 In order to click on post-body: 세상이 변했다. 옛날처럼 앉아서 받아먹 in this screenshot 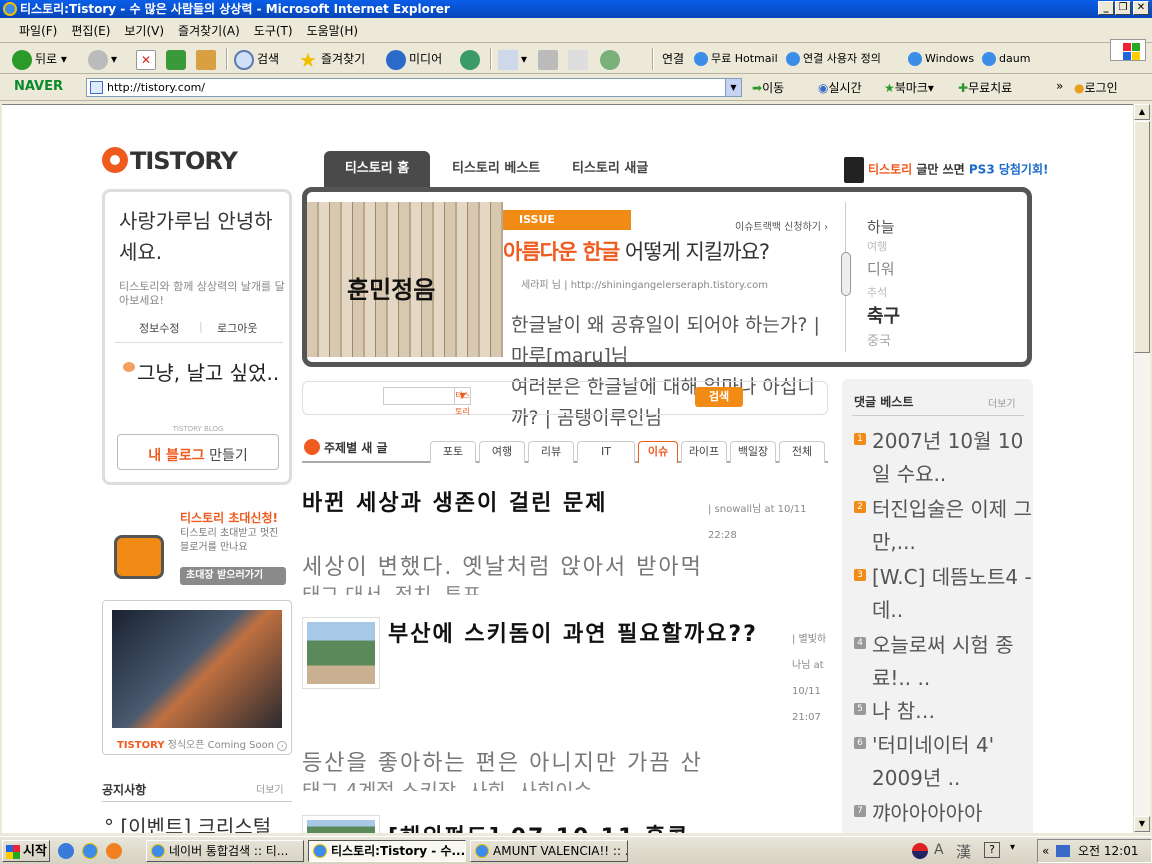, I will do `click(502, 565)`.